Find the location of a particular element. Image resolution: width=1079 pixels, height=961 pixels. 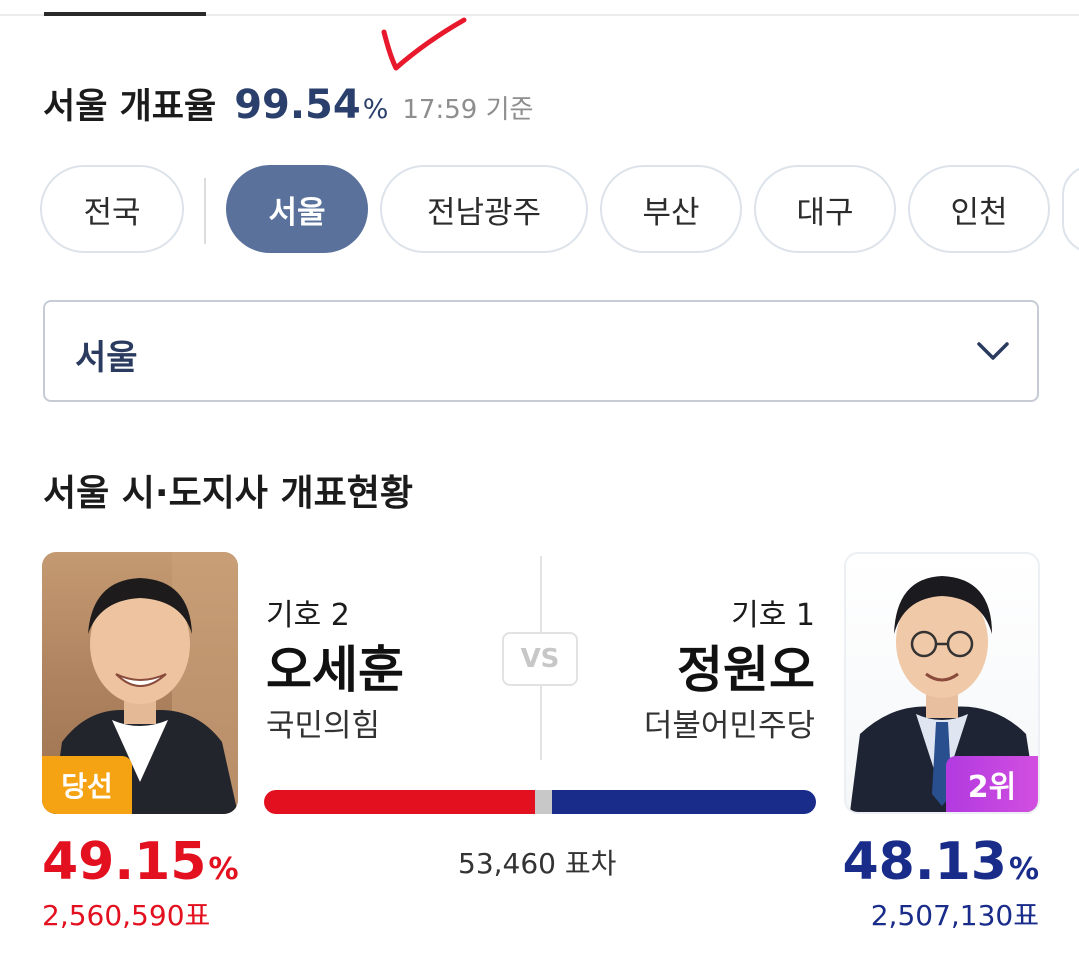

candidate-left-photo: 당선 is located at coordinates (140, 683).